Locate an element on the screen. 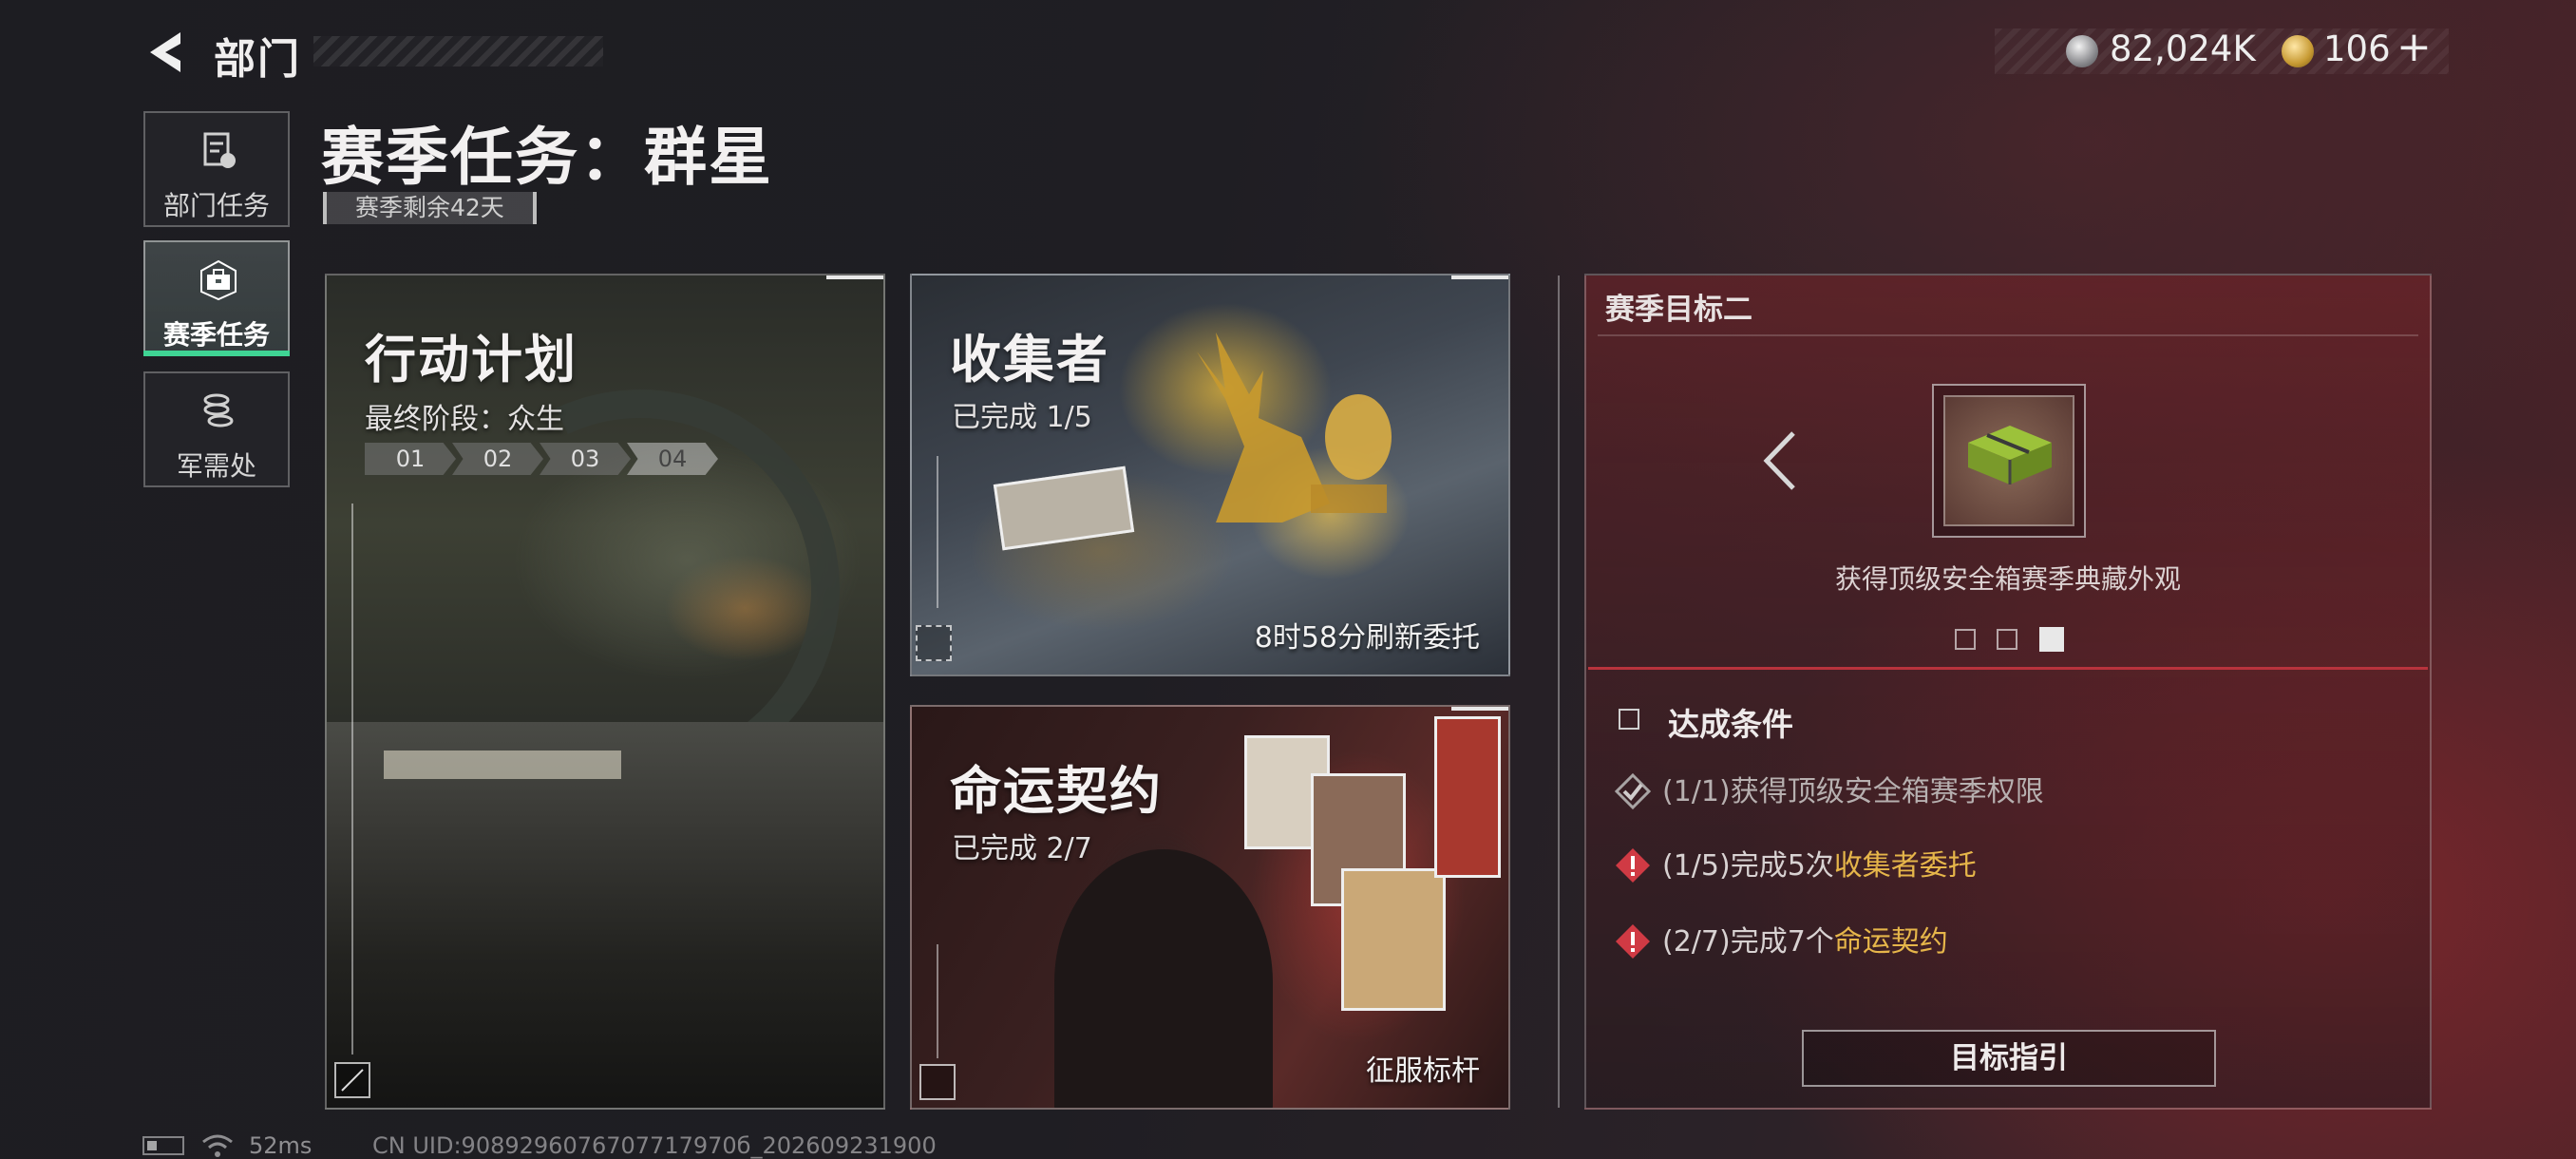 Image resolution: width=2576 pixels, height=1159 pixels. goal-title: 赛季目标二 is located at coordinates (1678, 310).